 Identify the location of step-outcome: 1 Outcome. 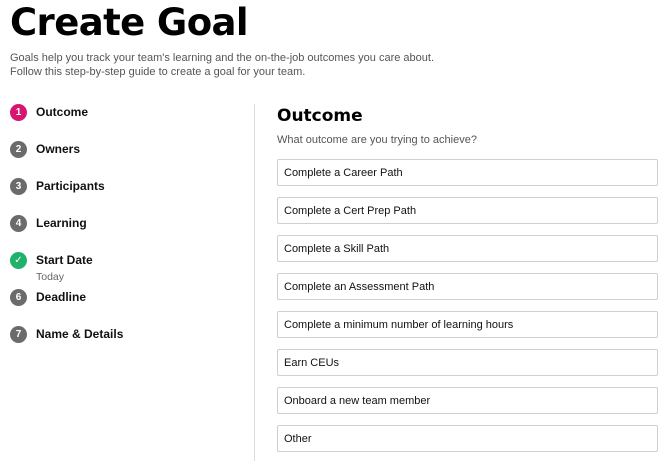
(49, 112).